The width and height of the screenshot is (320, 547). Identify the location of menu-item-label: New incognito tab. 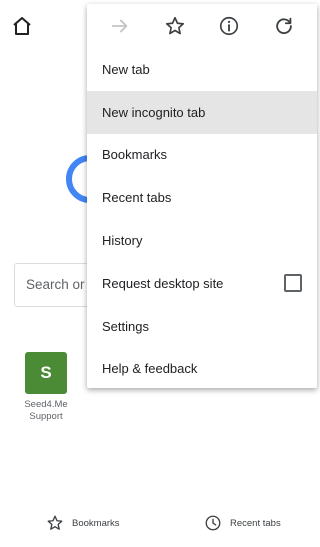
(154, 112).